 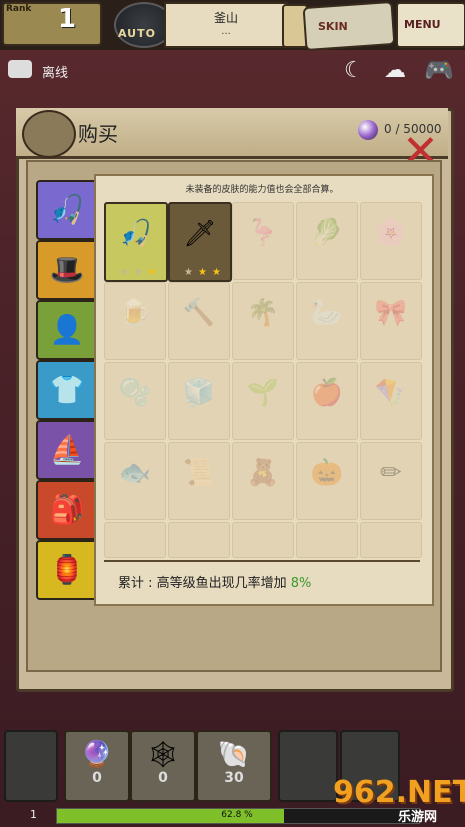 What do you see at coordinates (395, 70) in the screenshot?
I see `cloud-upload-icon: ☁` at bounding box center [395, 70].